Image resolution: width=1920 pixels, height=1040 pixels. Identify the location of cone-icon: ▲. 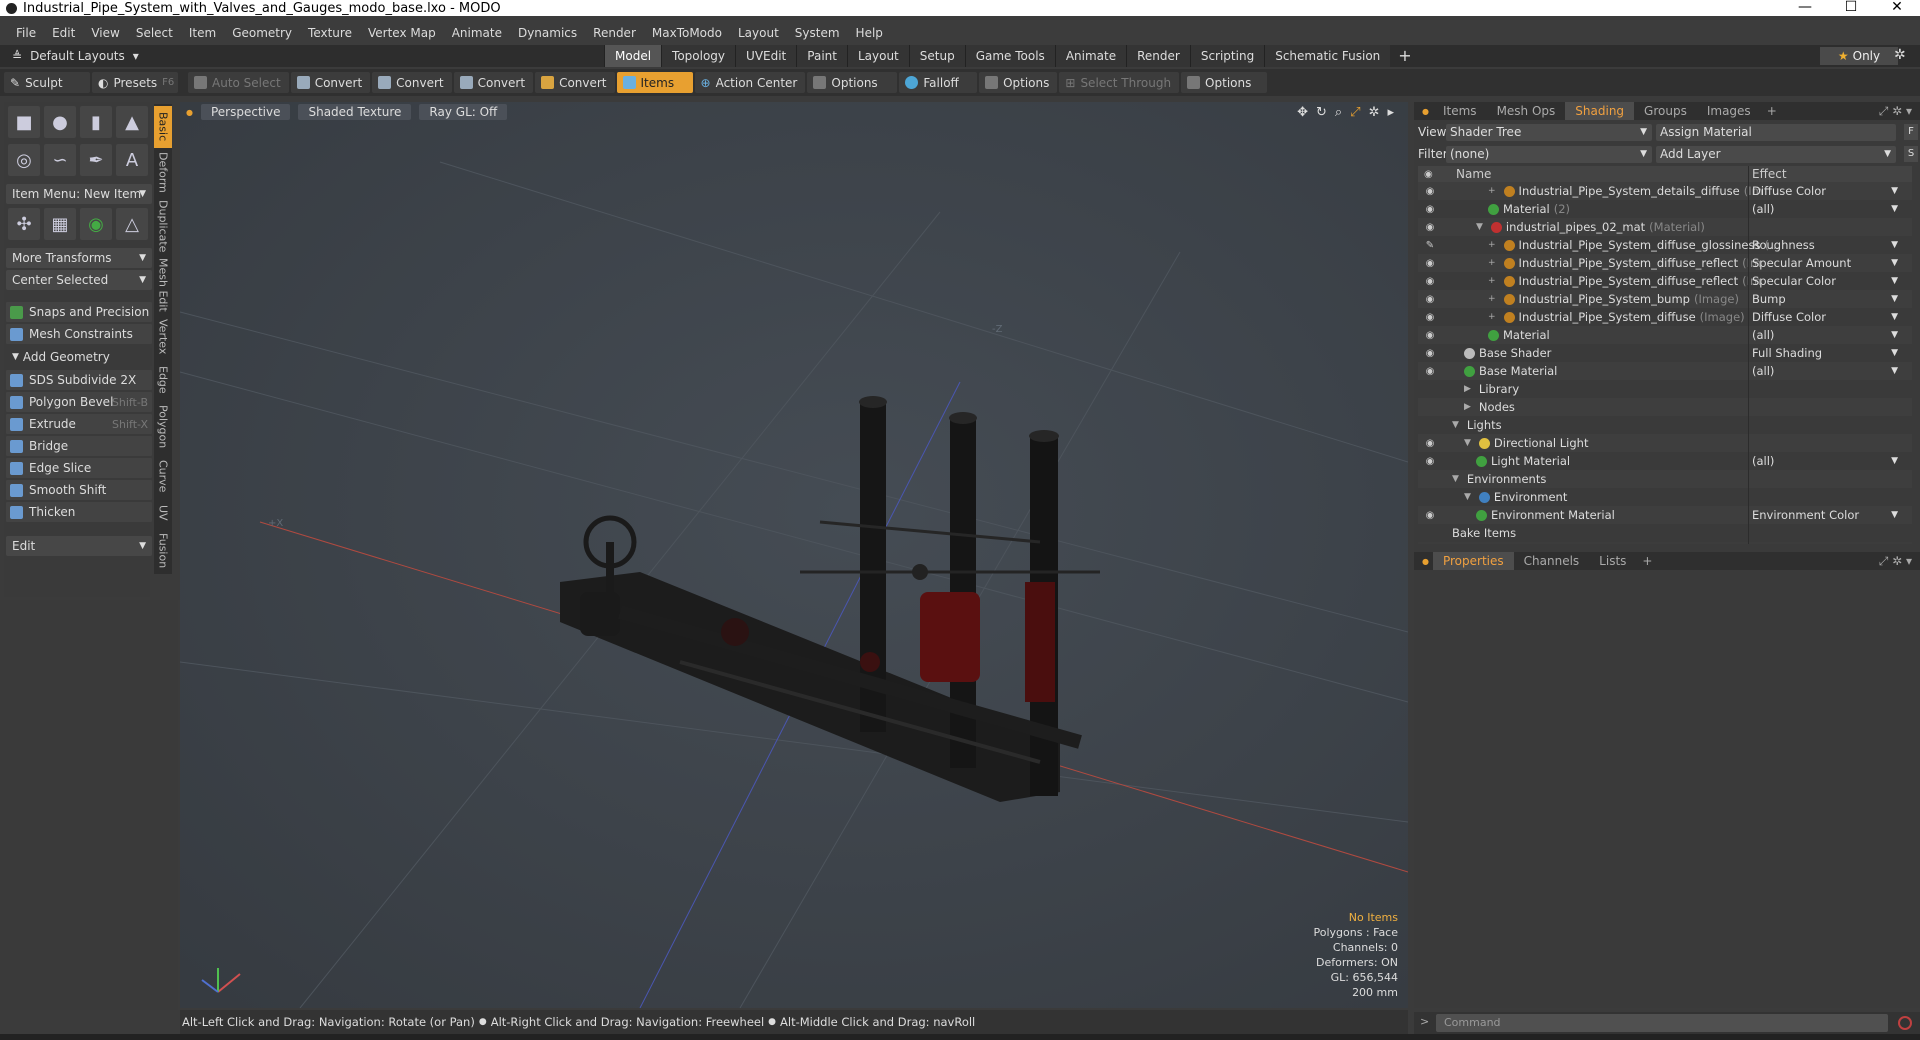
(132, 122).